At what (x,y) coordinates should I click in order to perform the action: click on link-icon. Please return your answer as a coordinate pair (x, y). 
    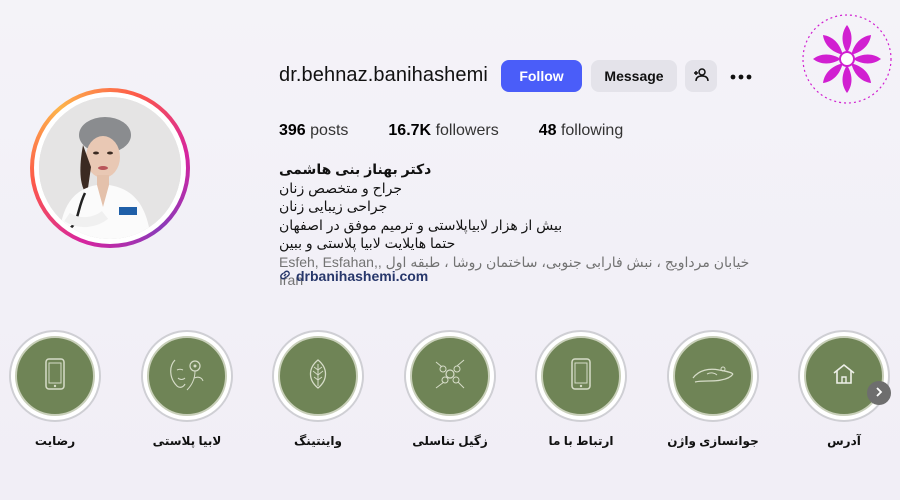
    Looking at the image, I should click on (287, 276).